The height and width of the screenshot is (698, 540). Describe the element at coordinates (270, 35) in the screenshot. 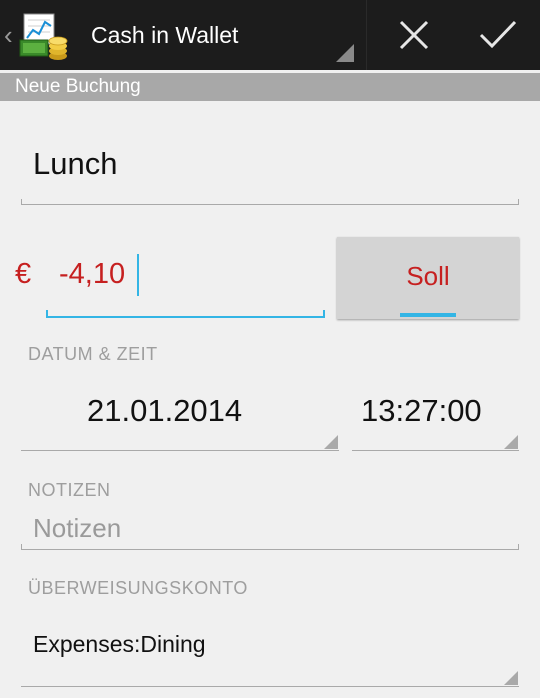

I see `action-bar: ‹ Cash in Wallet` at that location.